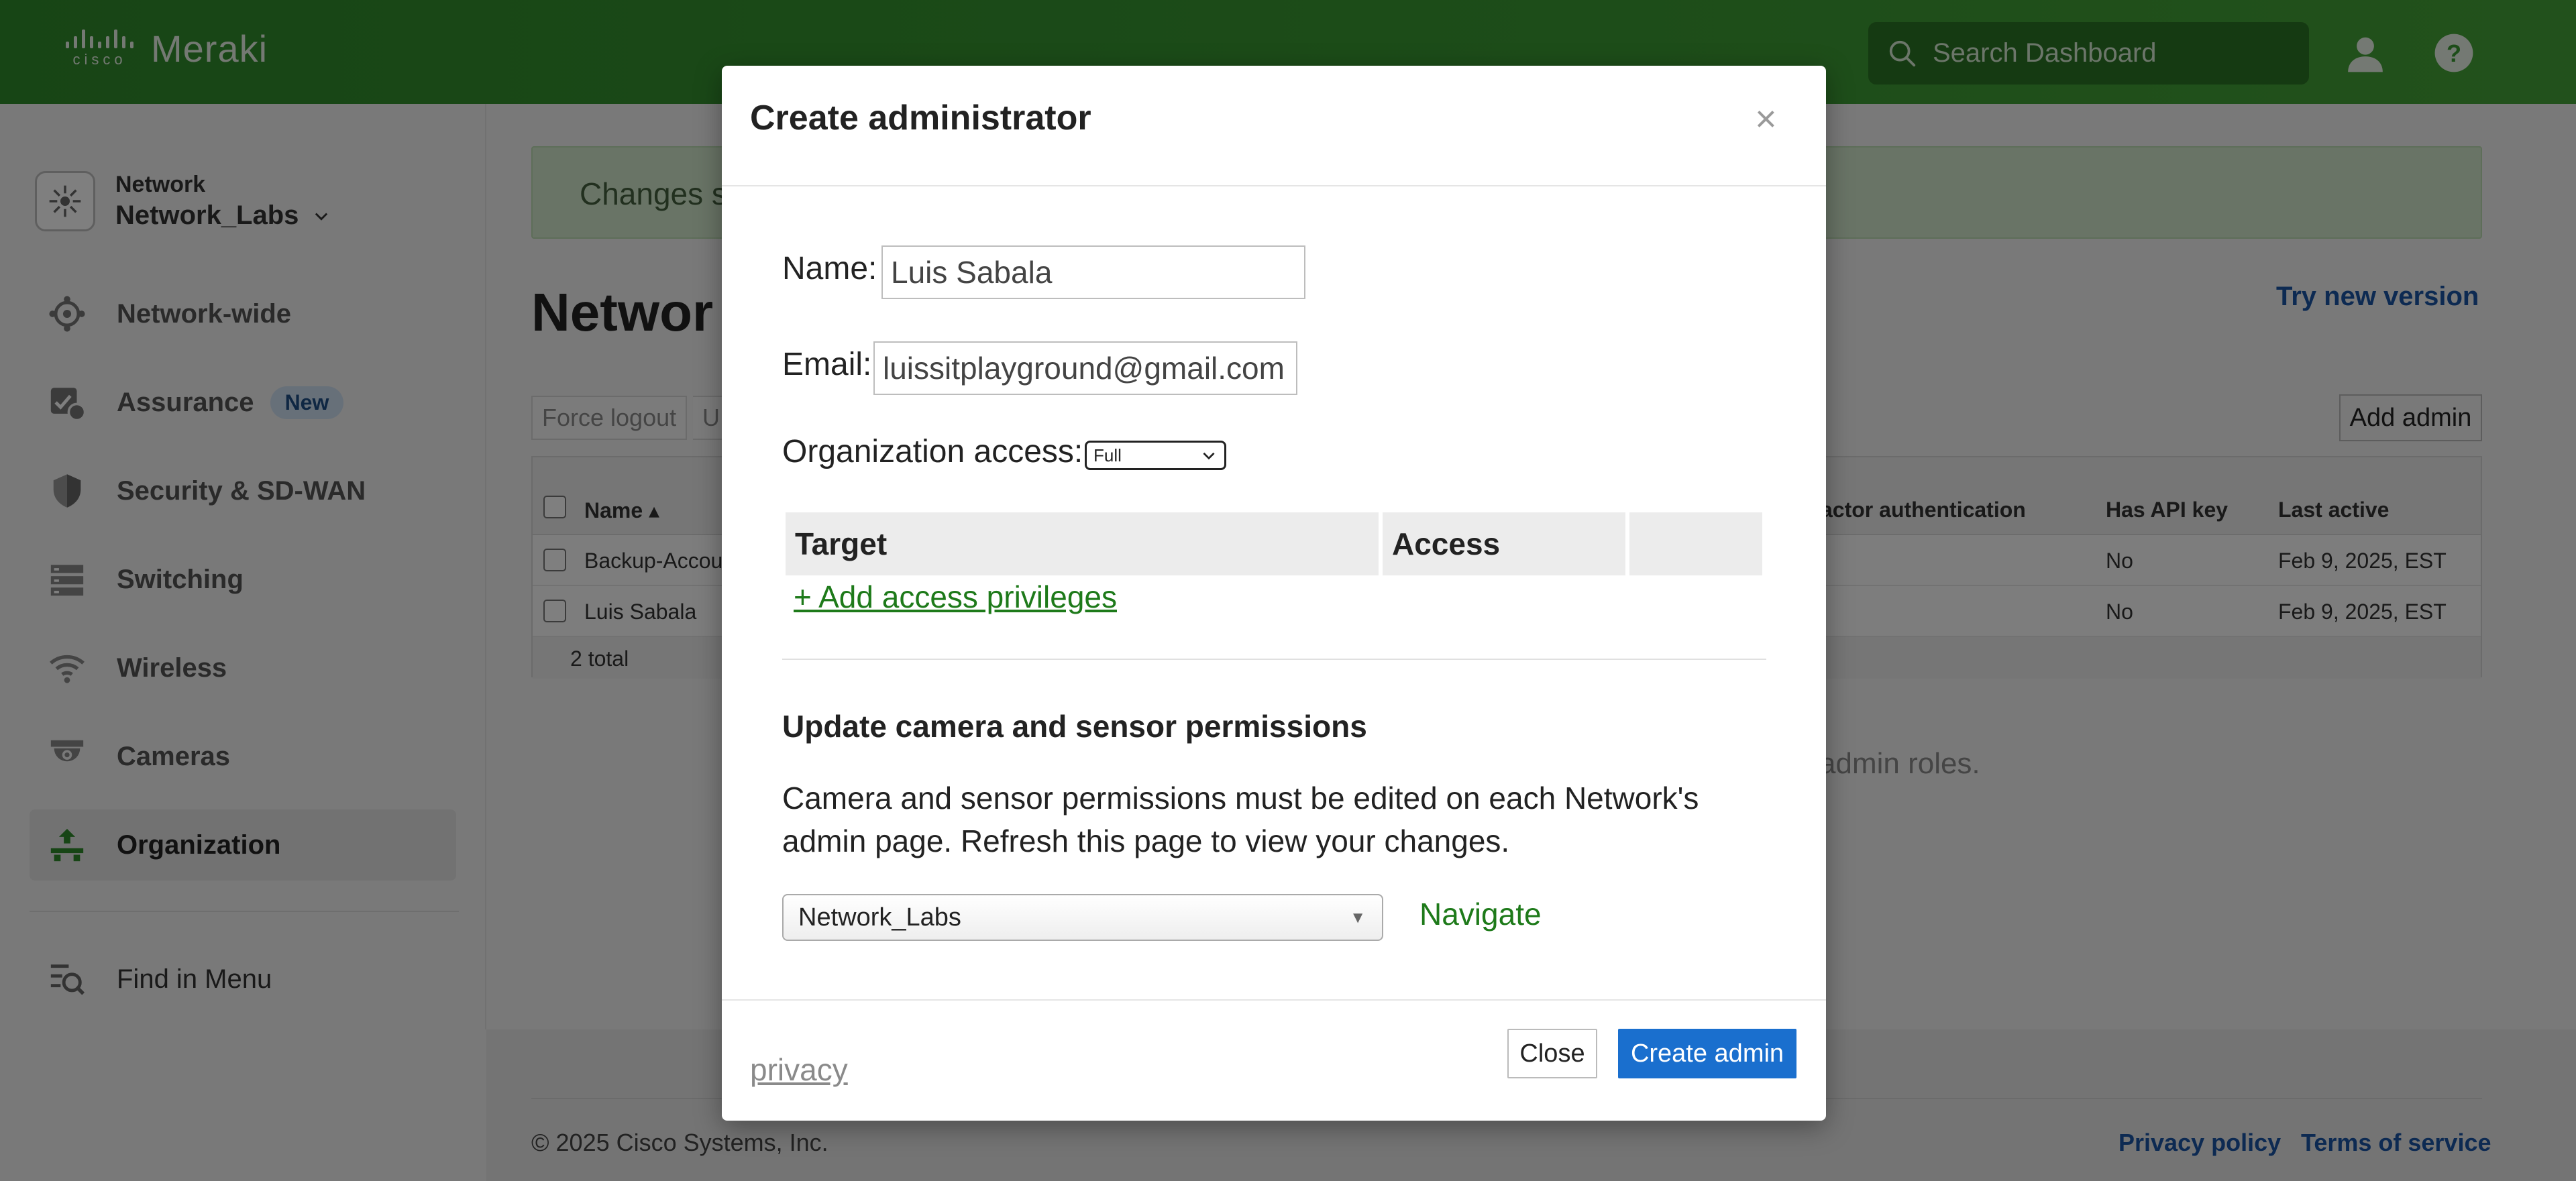 This screenshot has height=1181, width=2576. Describe the element at coordinates (1085, 368) in the screenshot. I see `email-input: luissitplayground@gmail.com` at that location.